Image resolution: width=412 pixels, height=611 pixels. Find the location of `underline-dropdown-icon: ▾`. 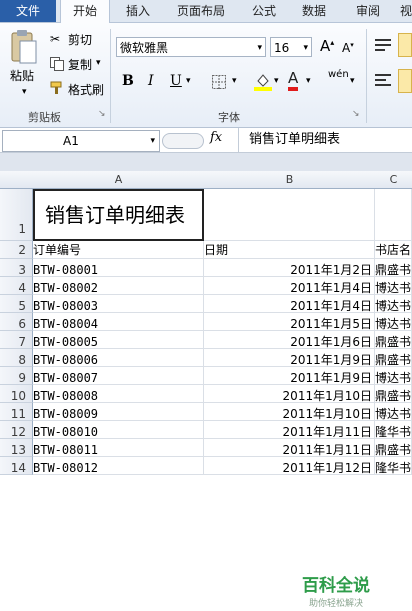

underline-dropdown-icon: ▾ is located at coordinates (188, 81).